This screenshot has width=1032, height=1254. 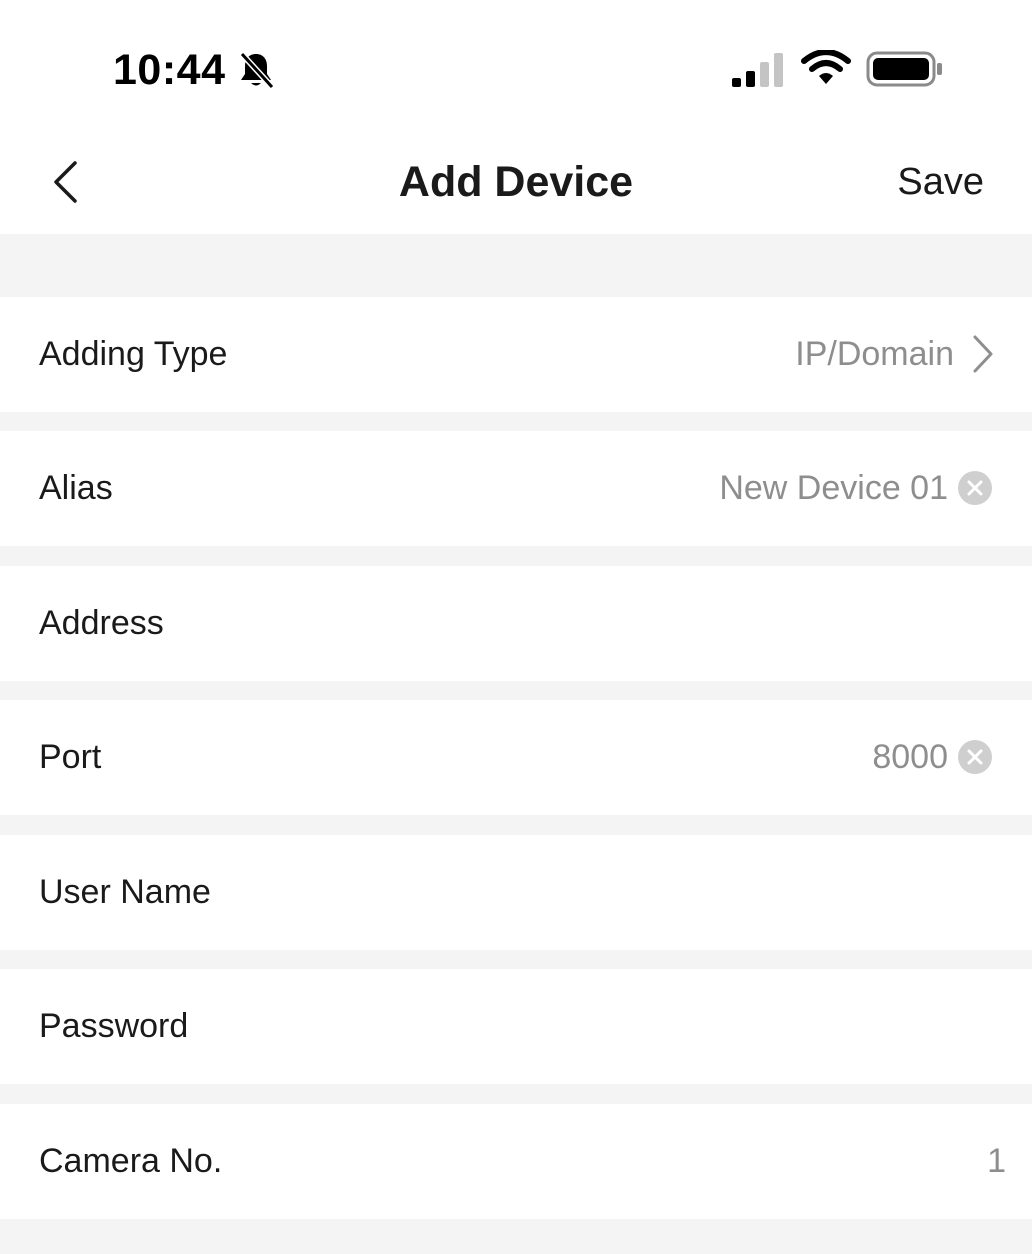 I want to click on camera-no-value: 1, so click(x=996, y=1161).